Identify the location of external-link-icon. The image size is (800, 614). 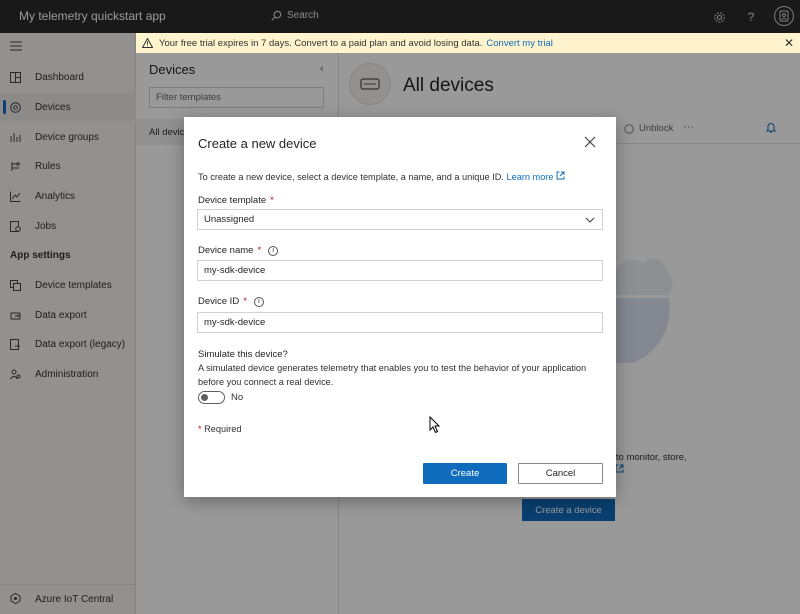
(560, 175).